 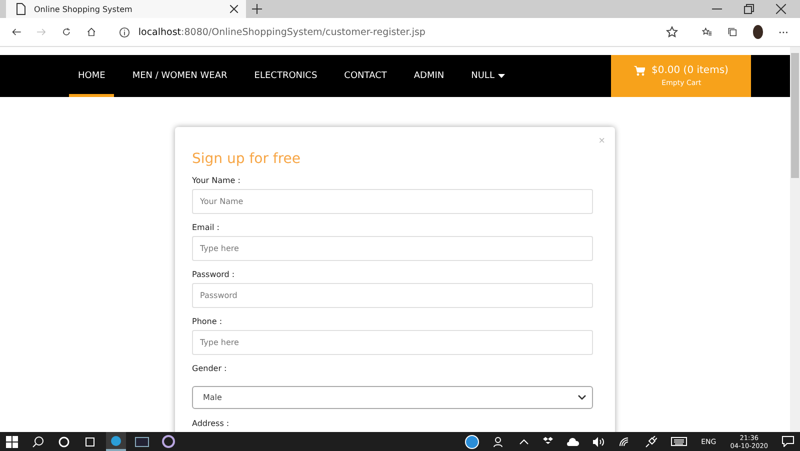 What do you see at coordinates (257, 9) in the screenshot?
I see `new-tab-icon` at bounding box center [257, 9].